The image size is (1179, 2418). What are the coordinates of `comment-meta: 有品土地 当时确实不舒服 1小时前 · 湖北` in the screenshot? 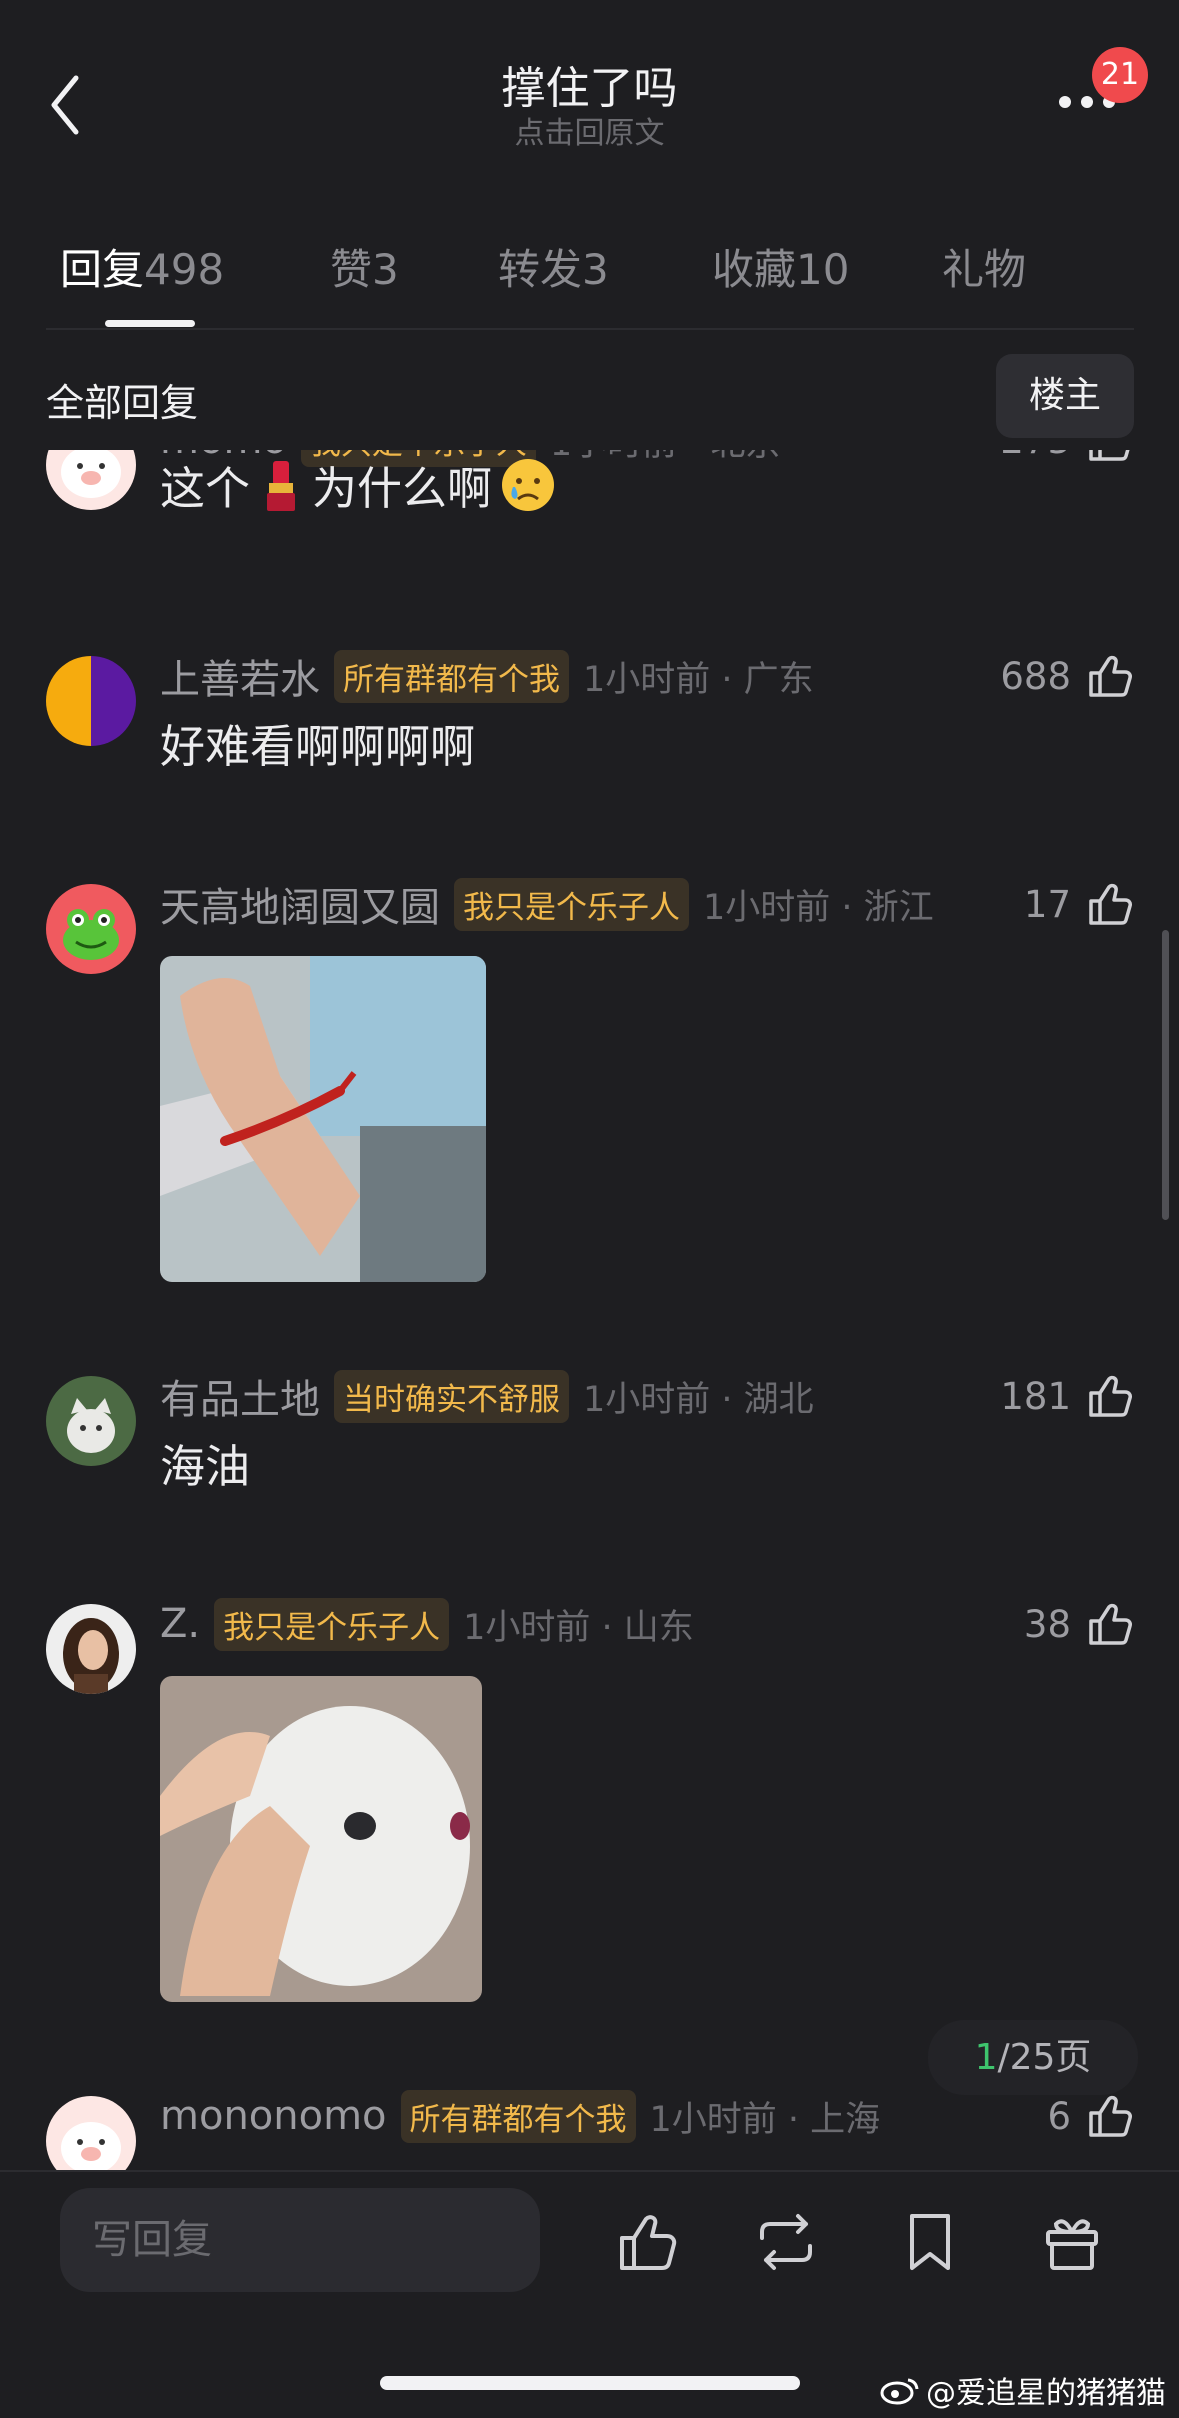 It's located at (487, 1396).